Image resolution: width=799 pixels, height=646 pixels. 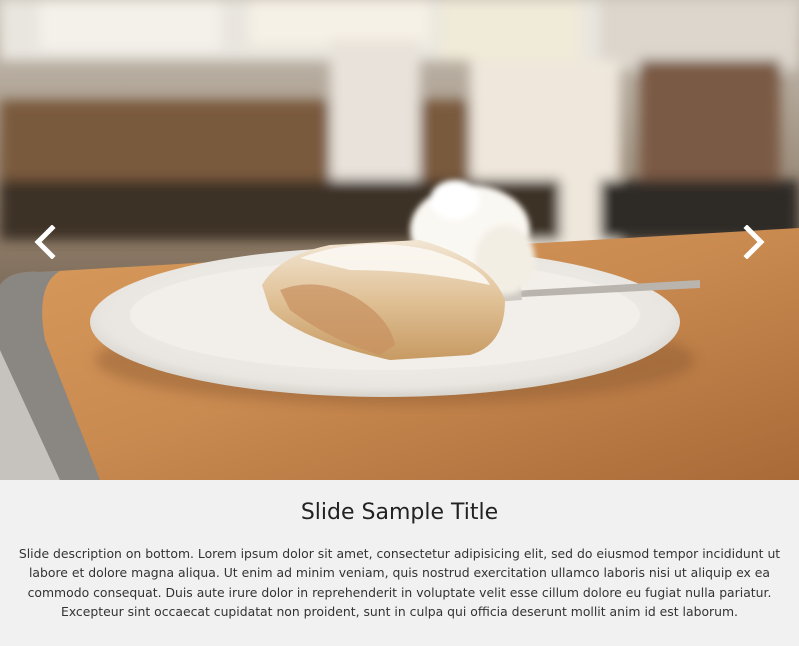 I want to click on chevron-right-icon, so click(x=754, y=242).